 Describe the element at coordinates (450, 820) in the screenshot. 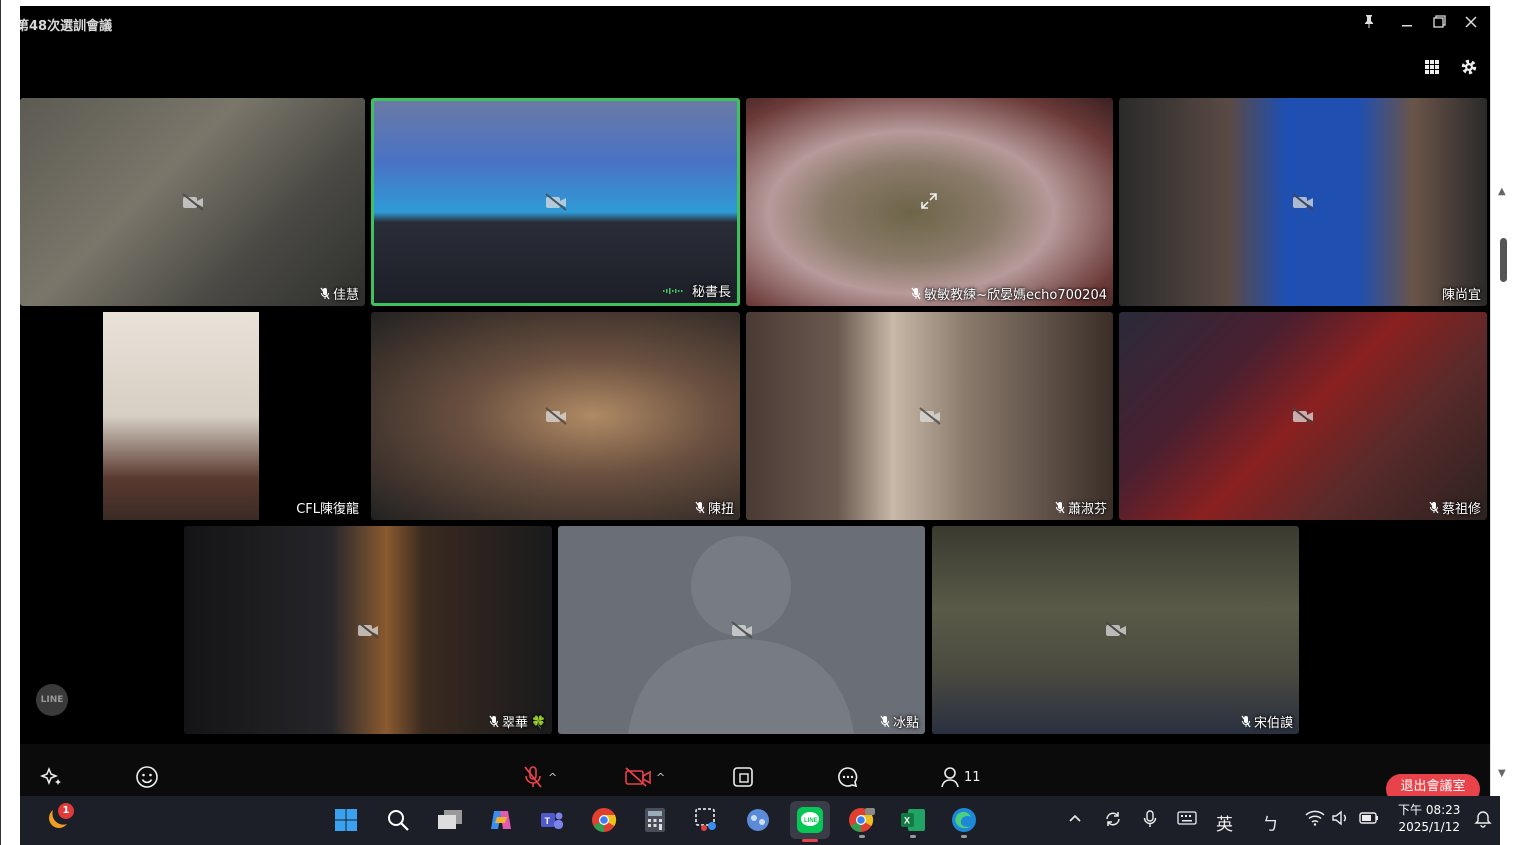

I see `task-view-icon` at that location.